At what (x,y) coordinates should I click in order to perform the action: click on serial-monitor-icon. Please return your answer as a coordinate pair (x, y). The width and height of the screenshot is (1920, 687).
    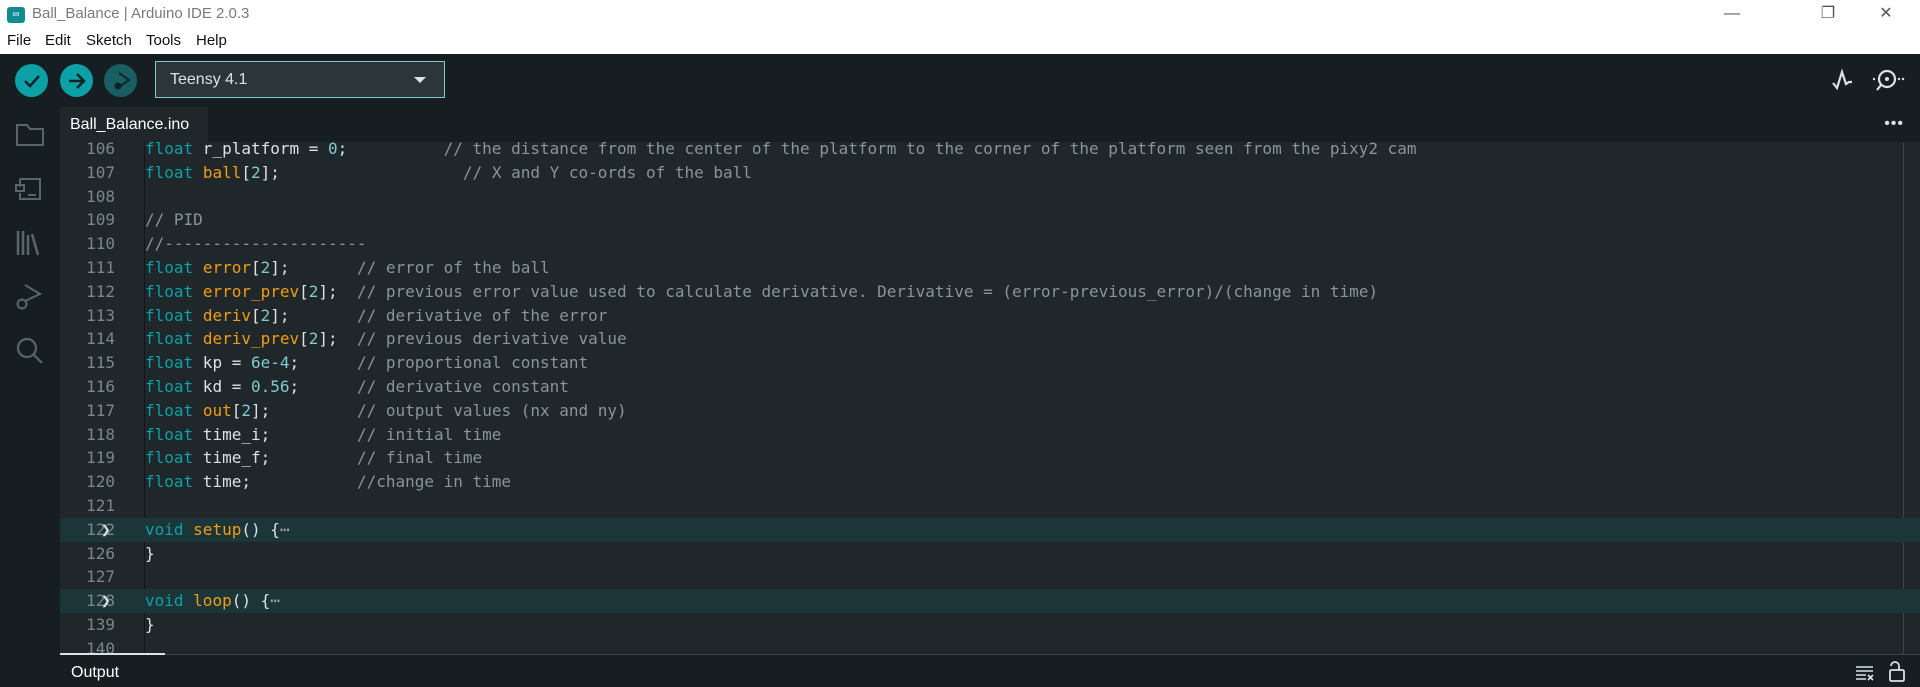
    Looking at the image, I should click on (1888, 81).